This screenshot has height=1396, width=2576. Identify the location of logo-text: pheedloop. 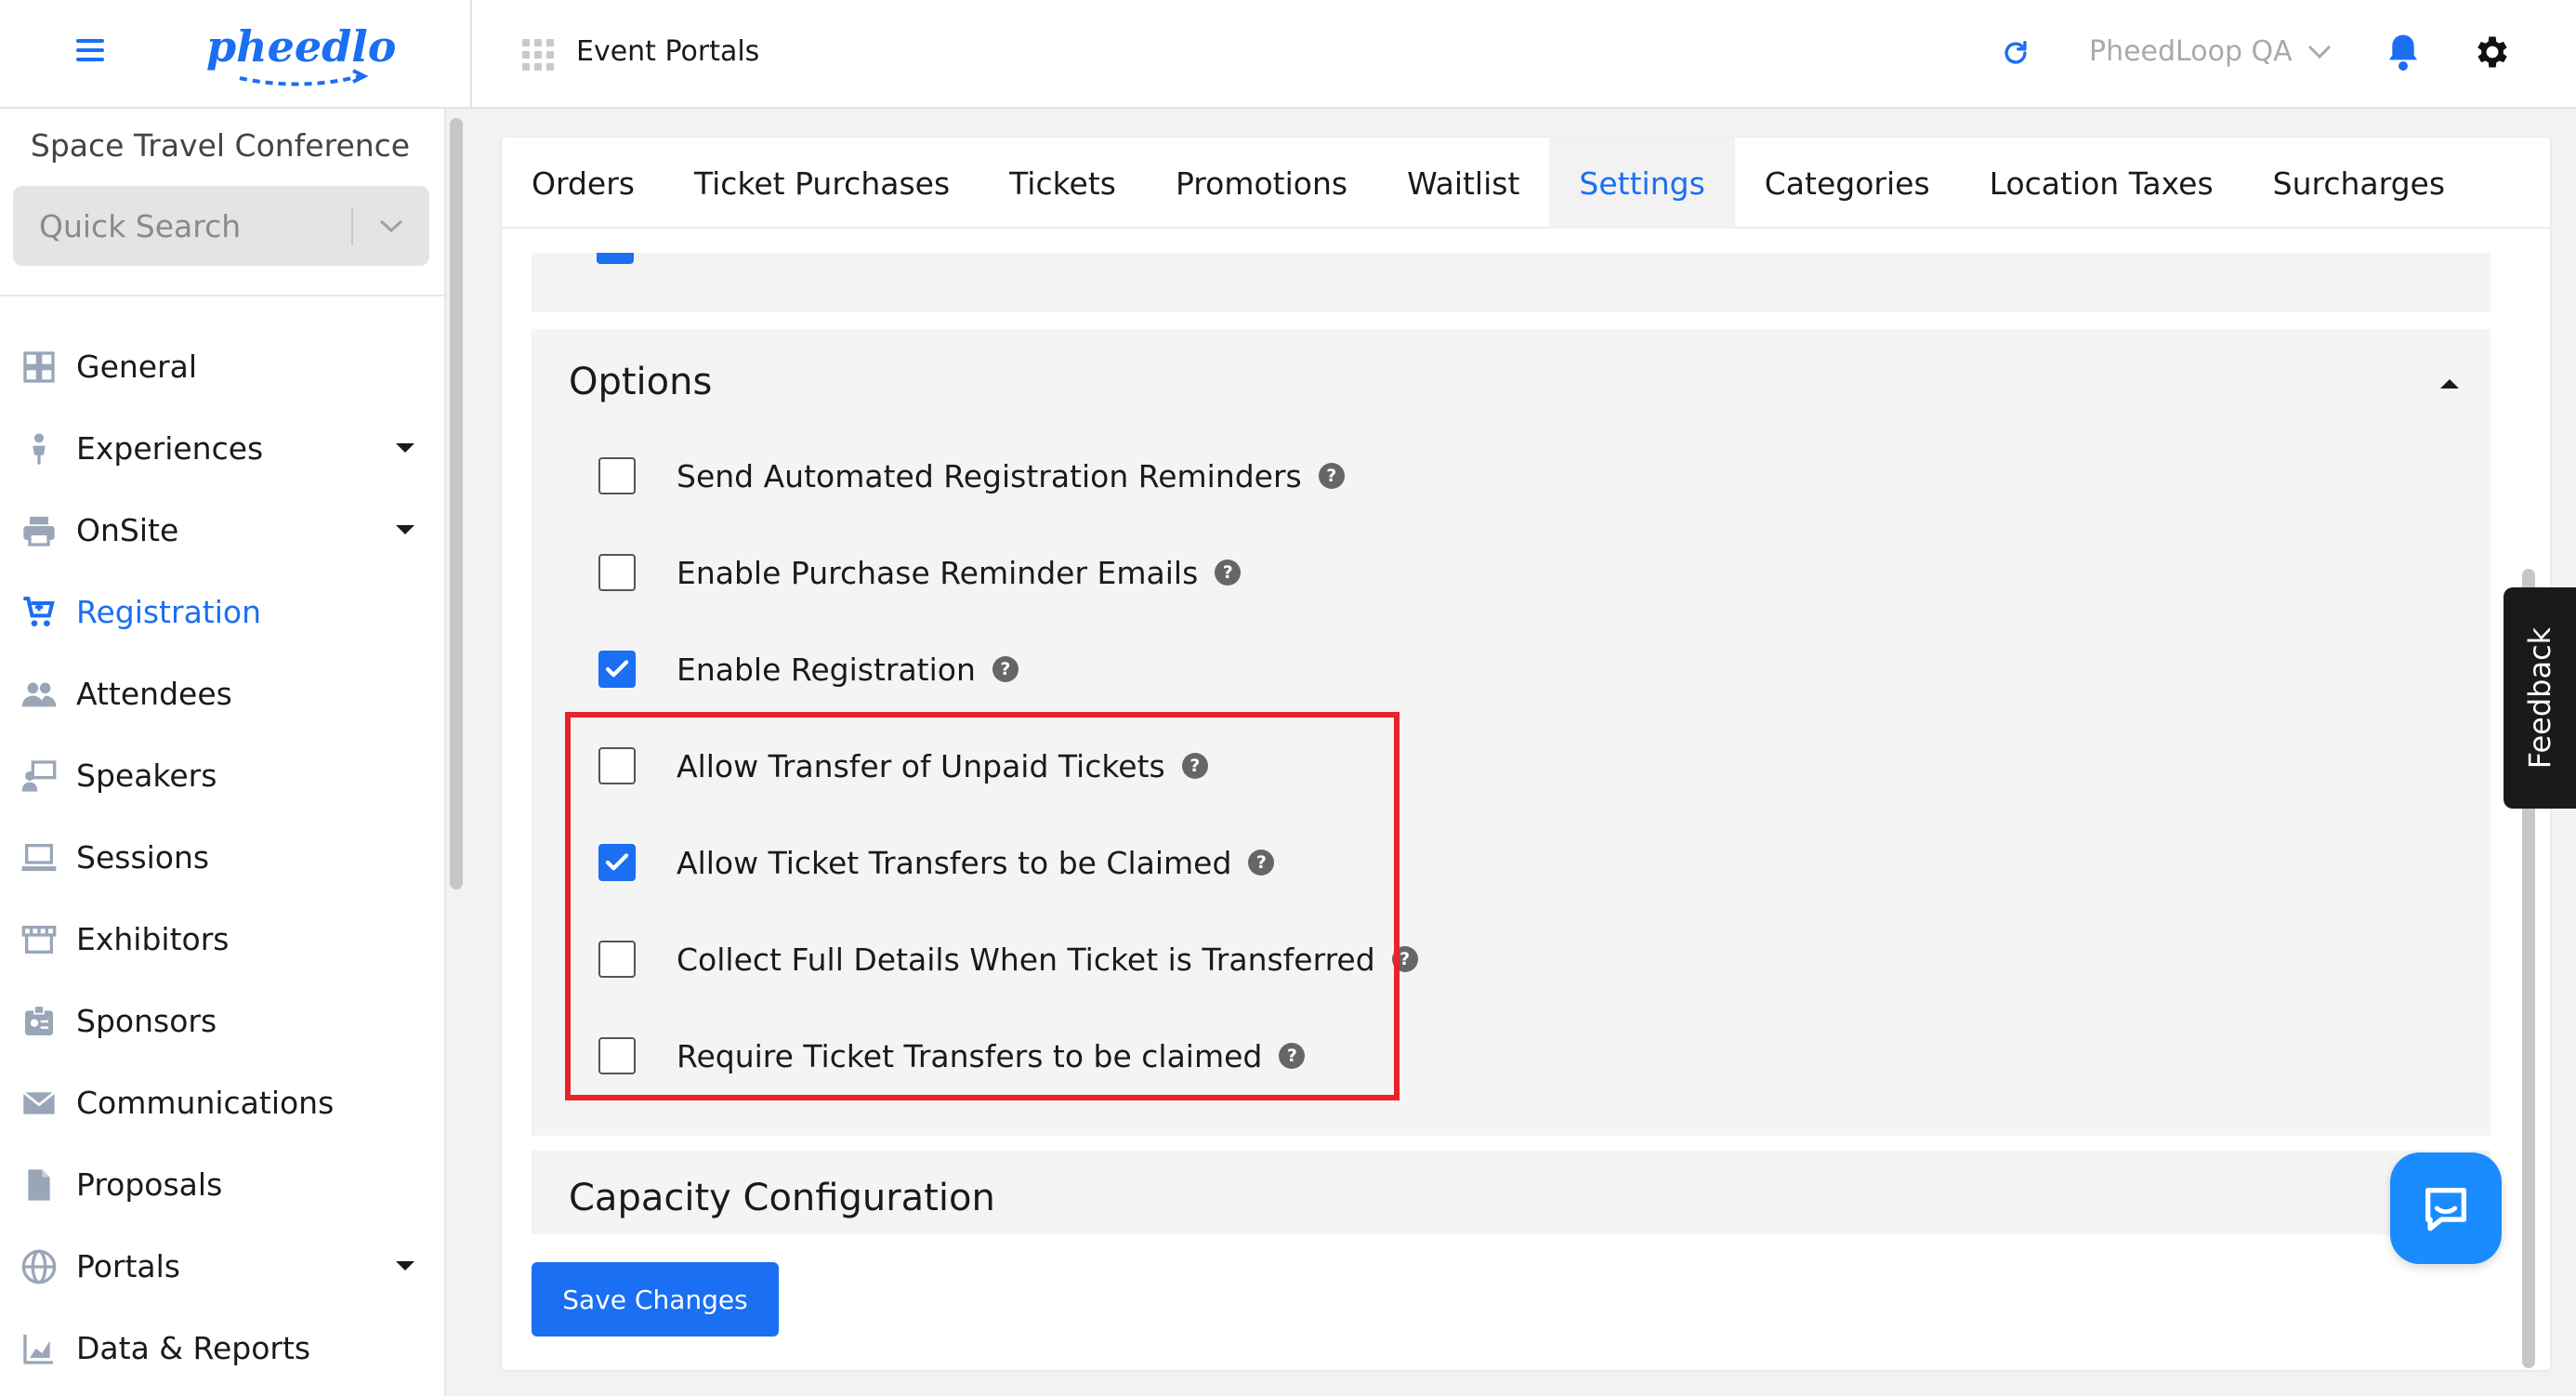
(302, 46).